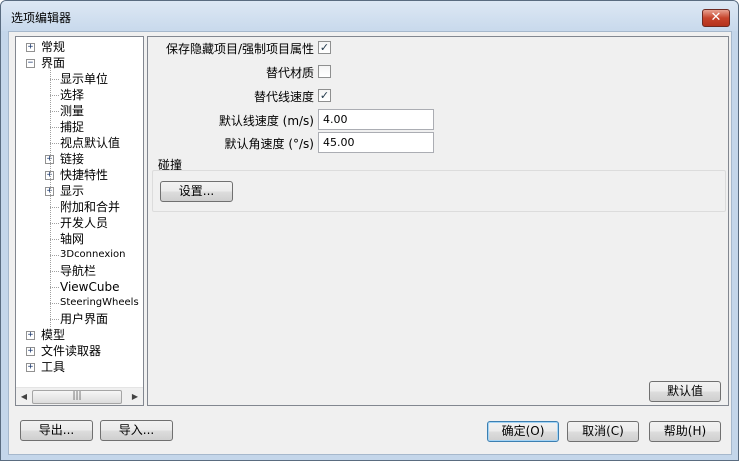 The width and height of the screenshot is (739, 461). I want to click on tree-item: 轴网, so click(72, 239).